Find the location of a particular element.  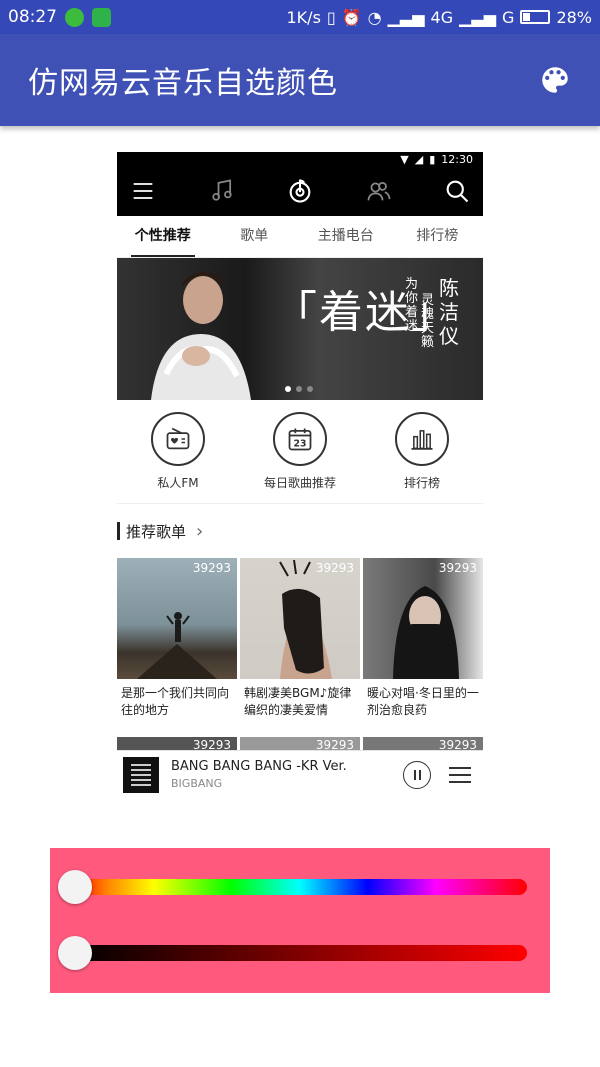

preview-entries: 私人FM 23 每日歌曲推荐 排行榜 is located at coordinates (300, 452).